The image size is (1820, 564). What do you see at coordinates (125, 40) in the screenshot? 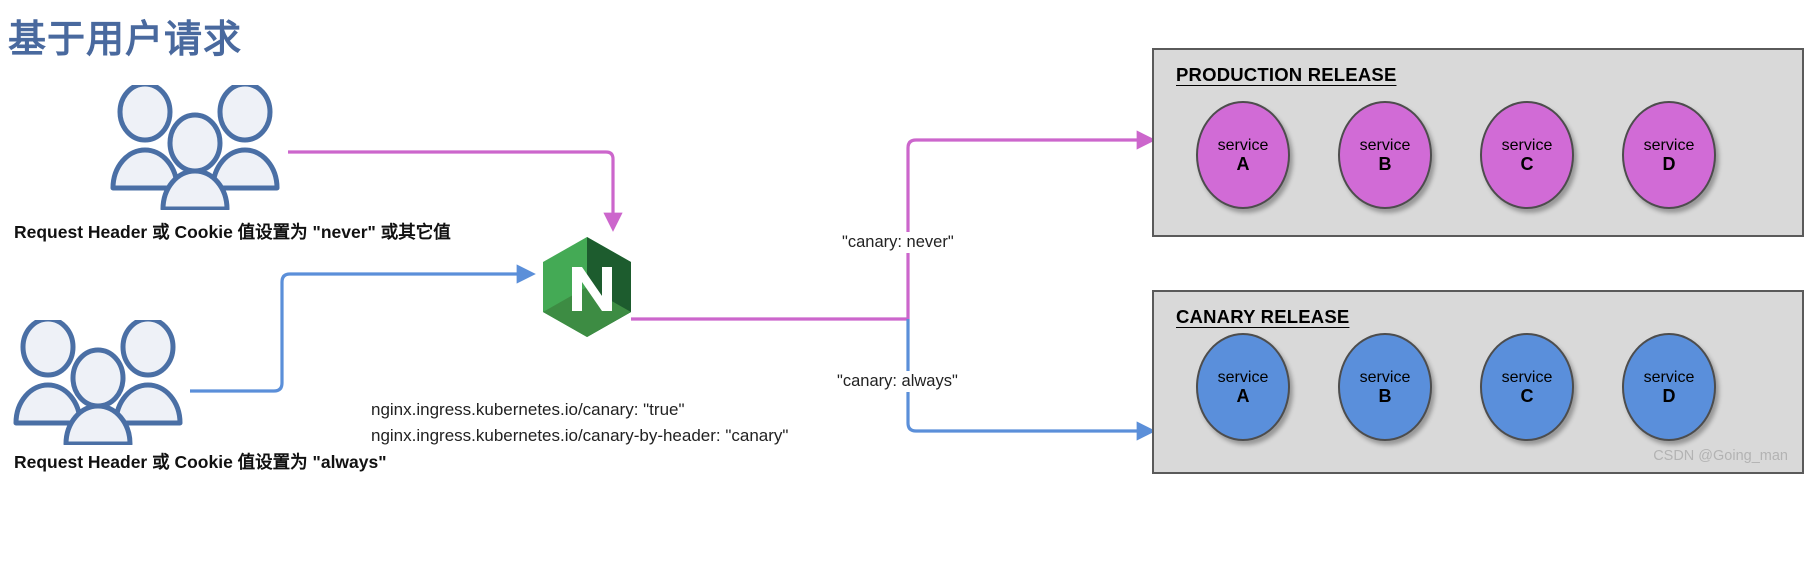
I see `page-title: 基于用户请求` at bounding box center [125, 40].